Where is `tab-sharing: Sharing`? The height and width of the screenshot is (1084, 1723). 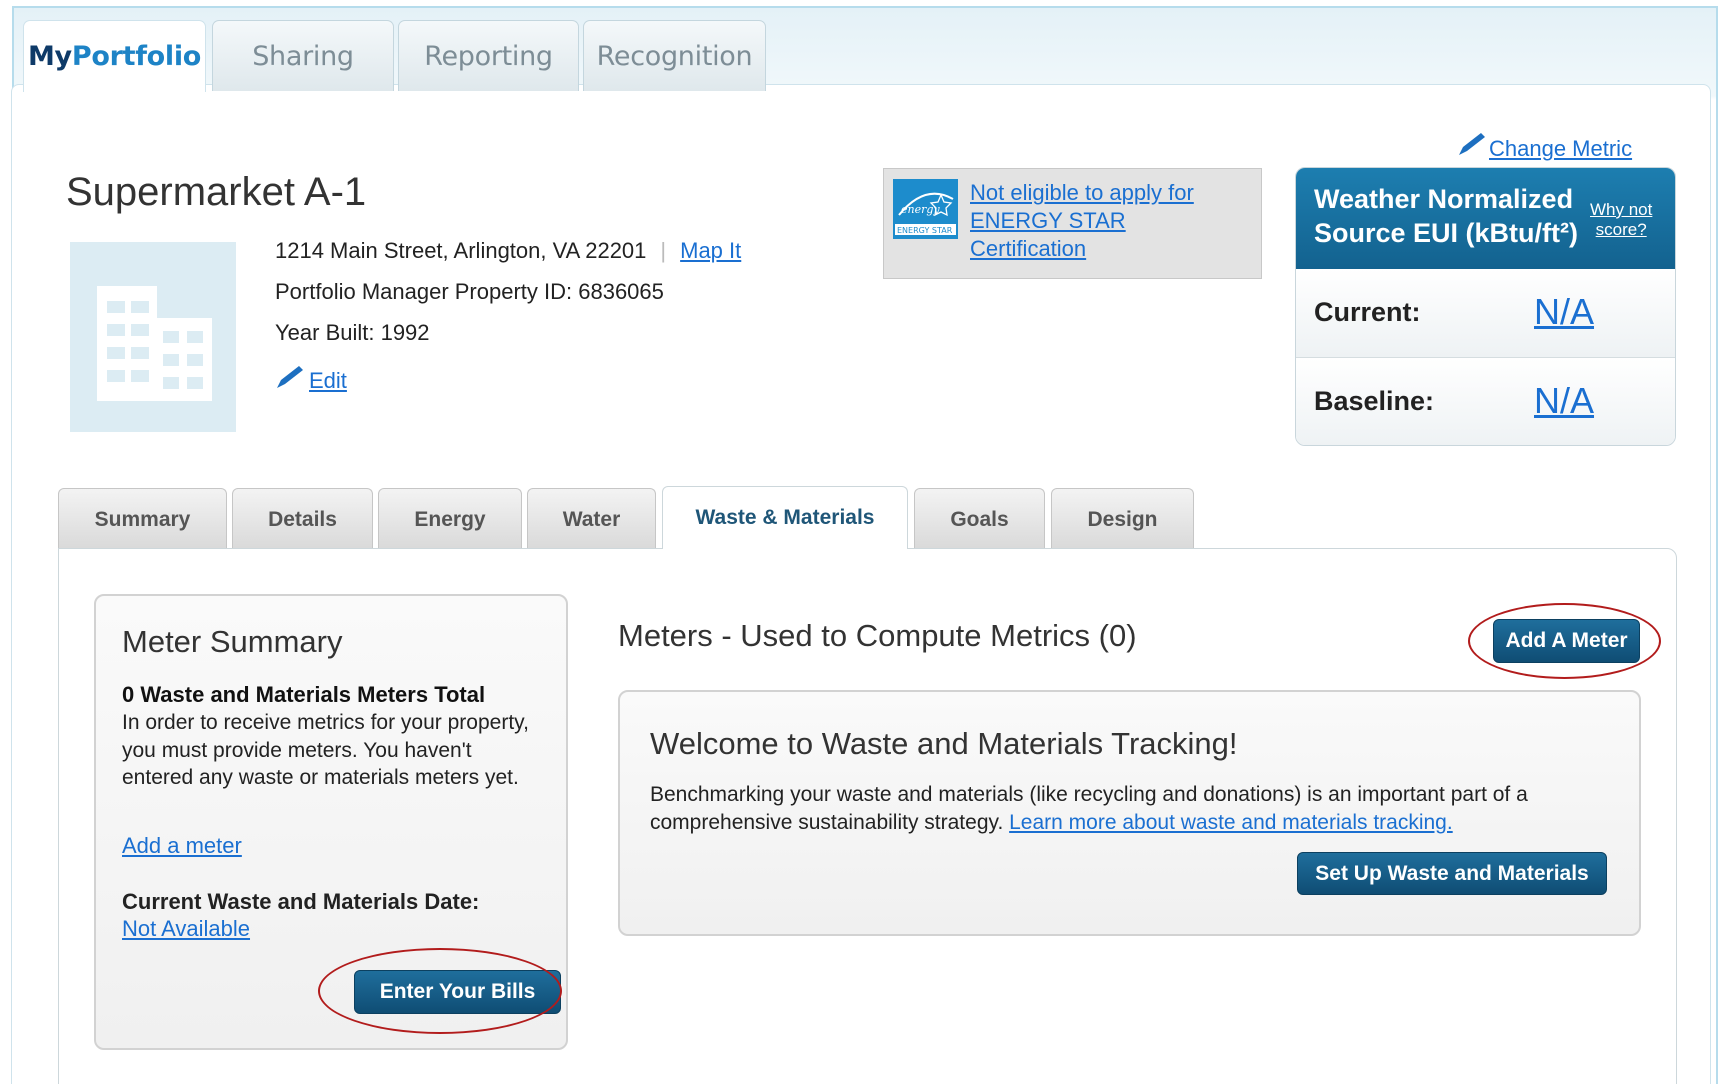
tab-sharing: Sharing is located at coordinates (303, 55).